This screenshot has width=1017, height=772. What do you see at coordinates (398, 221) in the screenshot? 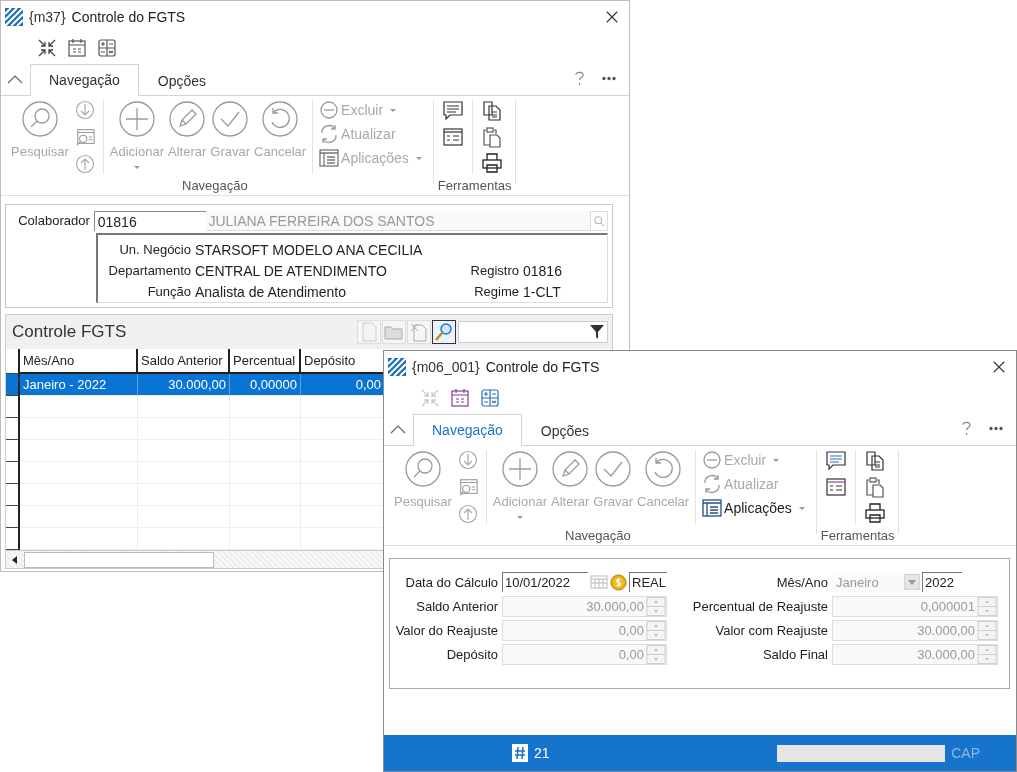
I see `name-field: JULIANA FERREIRA DOS SANTOS` at bounding box center [398, 221].